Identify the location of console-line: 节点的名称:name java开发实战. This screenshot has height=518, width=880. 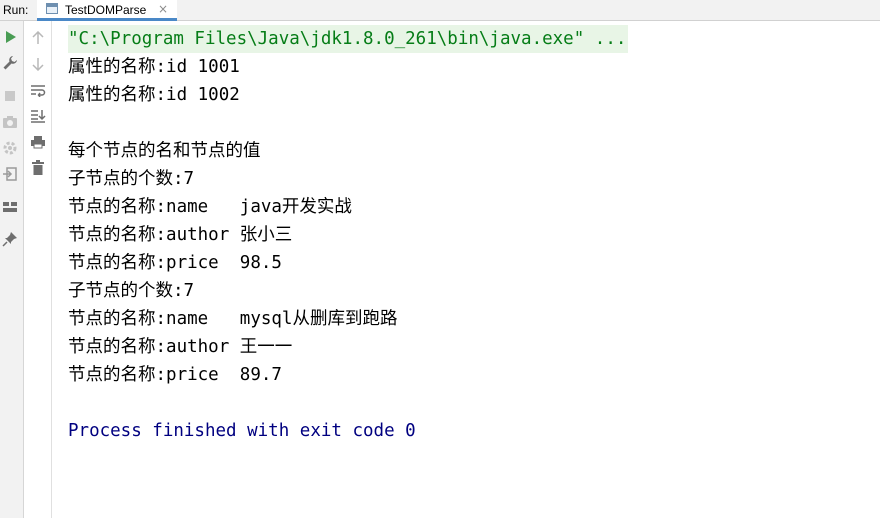
(210, 207).